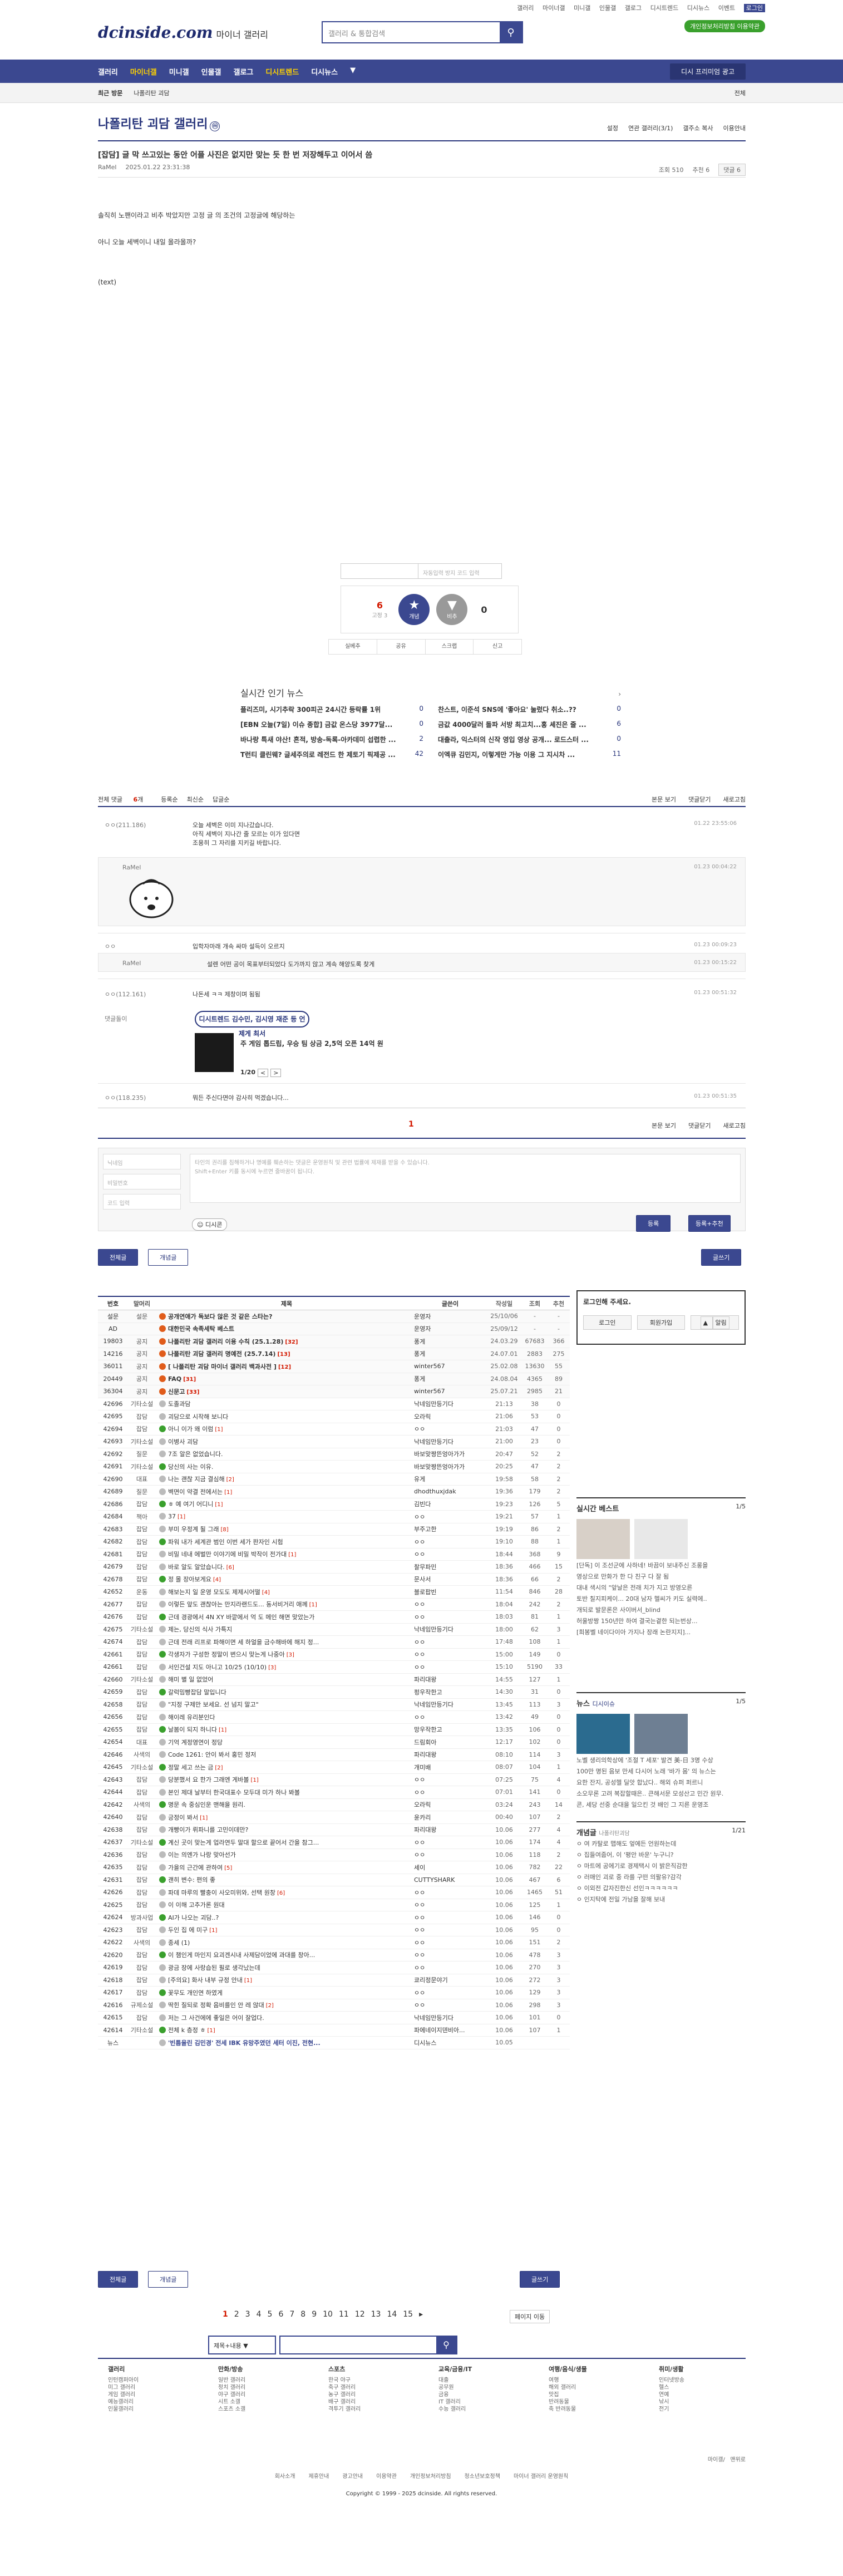 This screenshot has height=2576, width=843. What do you see at coordinates (142, 1181) in the screenshot?
I see `password-input: 비밀번호` at bounding box center [142, 1181].